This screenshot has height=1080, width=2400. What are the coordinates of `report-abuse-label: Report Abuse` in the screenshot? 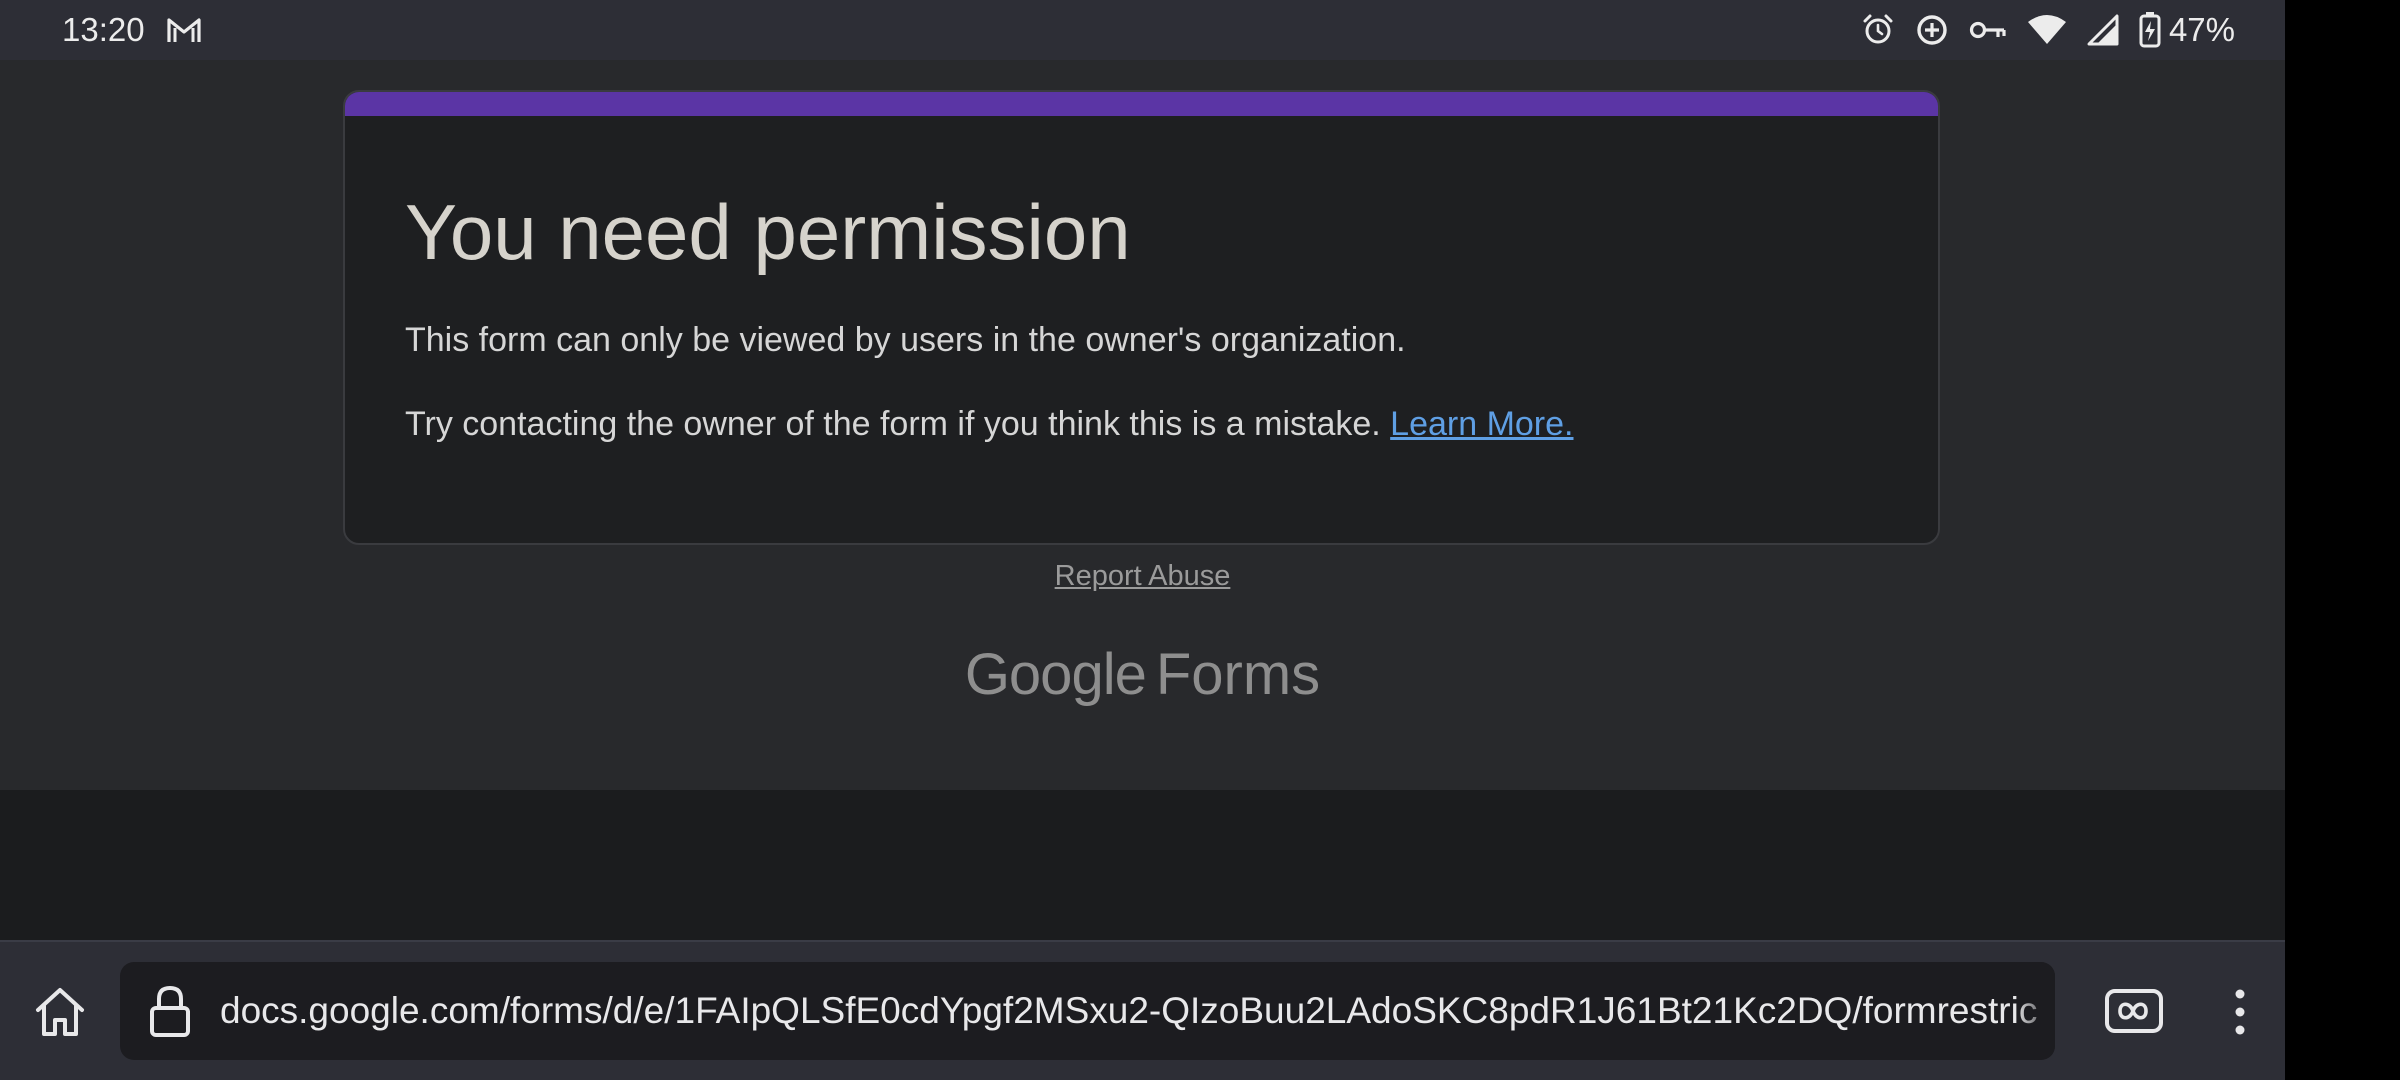 It's located at (1142, 576).